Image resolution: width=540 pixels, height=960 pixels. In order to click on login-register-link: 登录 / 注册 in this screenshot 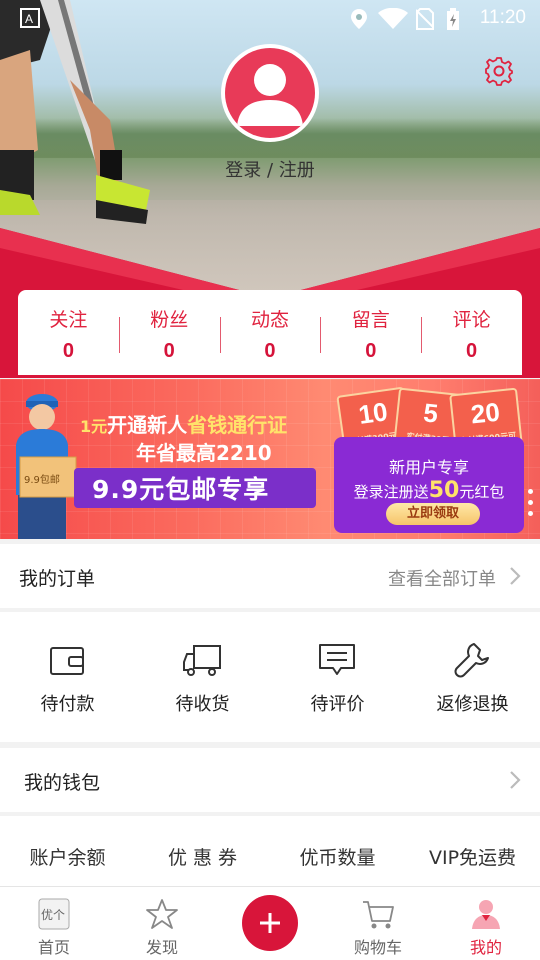, I will do `click(270, 169)`.